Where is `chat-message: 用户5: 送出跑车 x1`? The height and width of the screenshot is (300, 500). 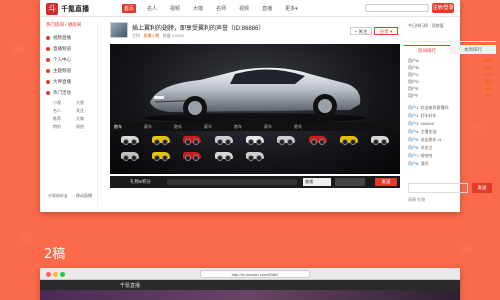 chat-message: 用户5: 送出跑车 x1 is located at coordinates (450, 140).